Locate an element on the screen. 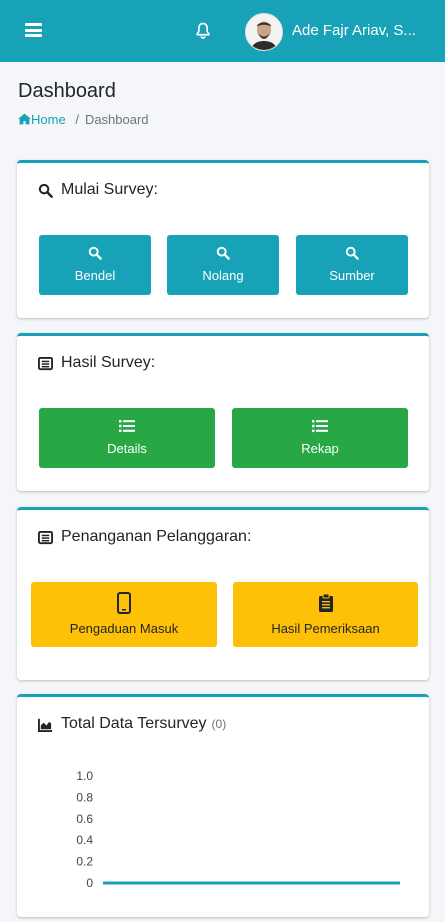  details-label: Details is located at coordinates (127, 448).